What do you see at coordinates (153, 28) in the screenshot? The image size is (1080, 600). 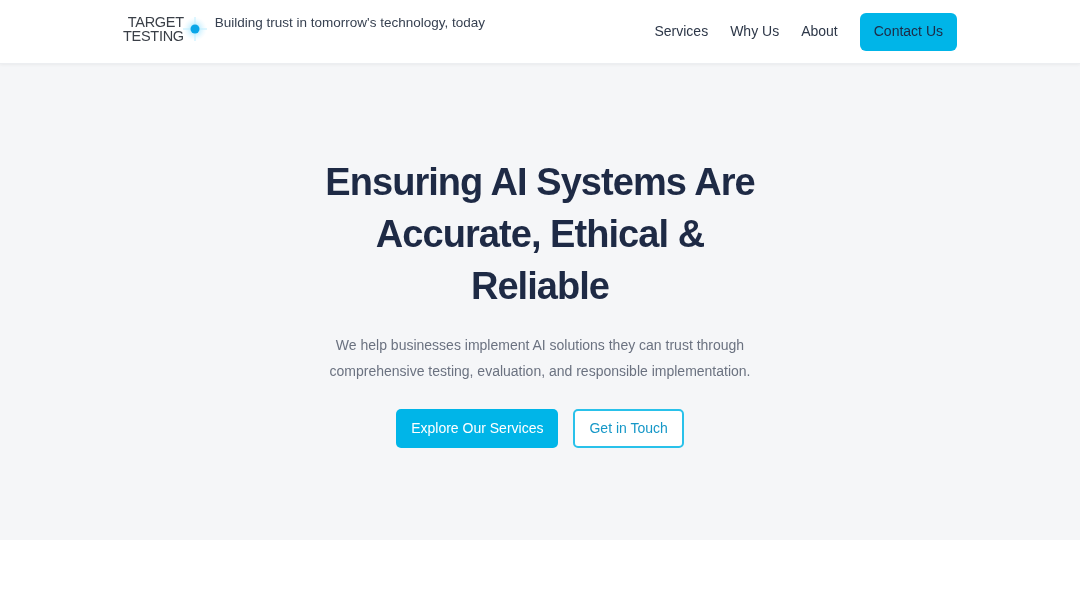 I see `logo-wordmark: TARGET TESTING` at bounding box center [153, 28].